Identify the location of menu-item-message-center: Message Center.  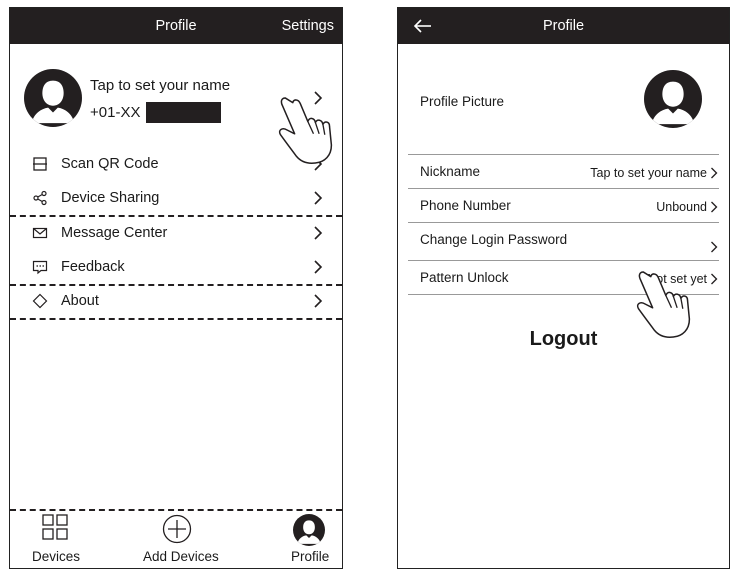
(176, 233).